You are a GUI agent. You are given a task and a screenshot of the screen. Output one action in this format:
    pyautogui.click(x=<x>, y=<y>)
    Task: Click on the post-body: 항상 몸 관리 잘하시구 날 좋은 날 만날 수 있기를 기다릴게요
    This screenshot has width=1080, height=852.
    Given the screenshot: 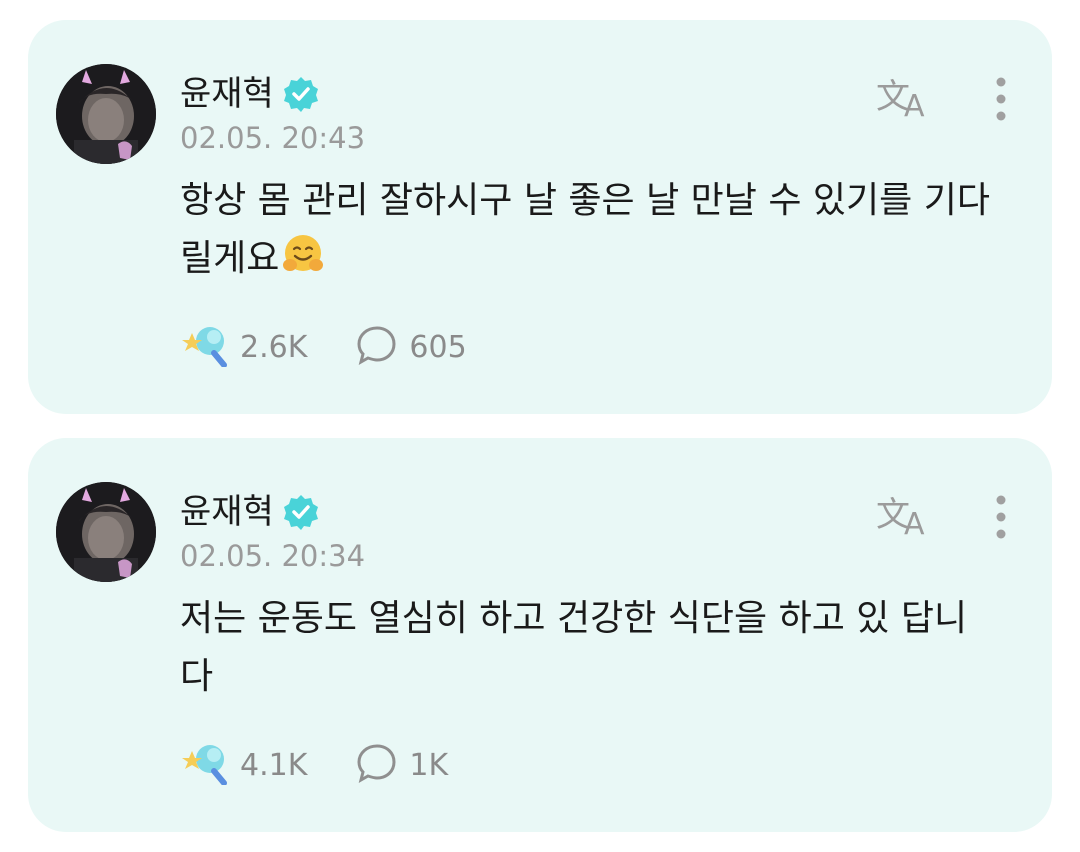 What is the action you would take?
    pyautogui.click(x=590, y=233)
    